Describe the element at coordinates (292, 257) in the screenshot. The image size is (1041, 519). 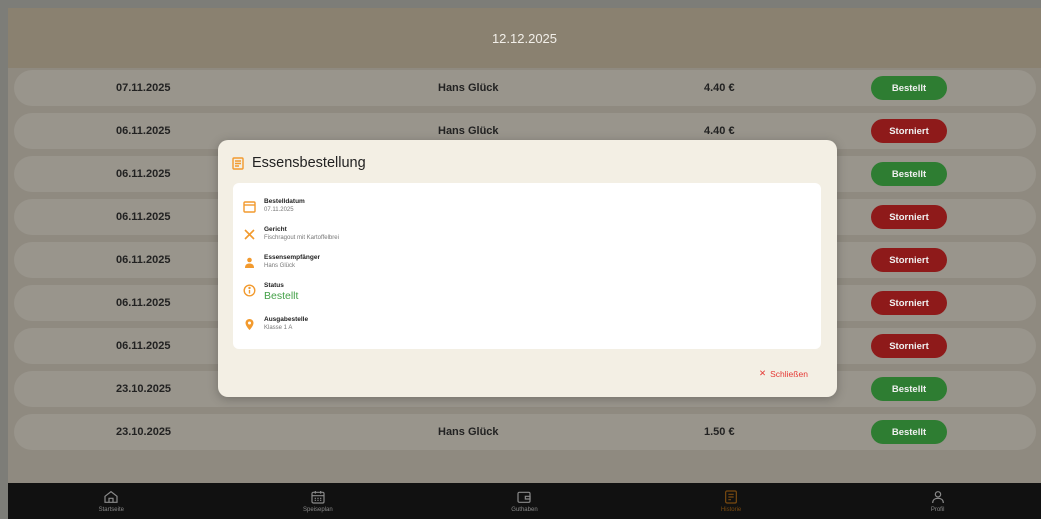
I see `field-label: Essensempfänger` at that location.